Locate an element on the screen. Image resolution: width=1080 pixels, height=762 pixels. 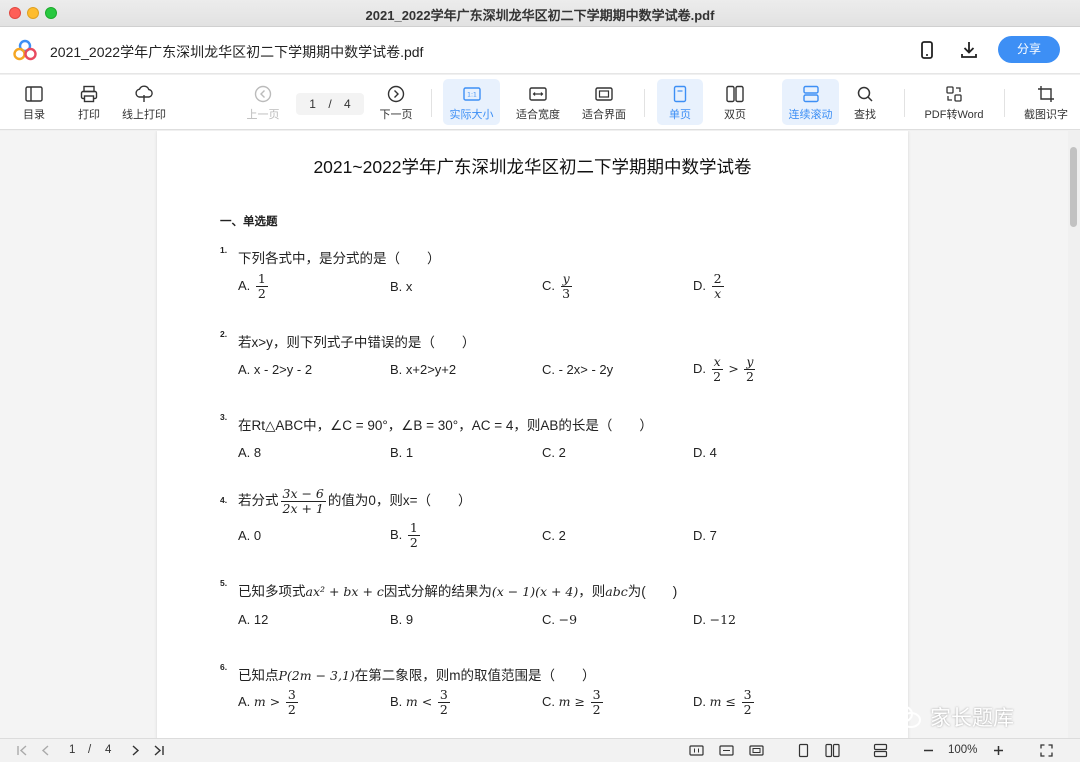
window-titlebar: 2021_2022学年广东深圳龙华区初二下学期期中数学试卷.pdf is located at coordinates (540, 13).